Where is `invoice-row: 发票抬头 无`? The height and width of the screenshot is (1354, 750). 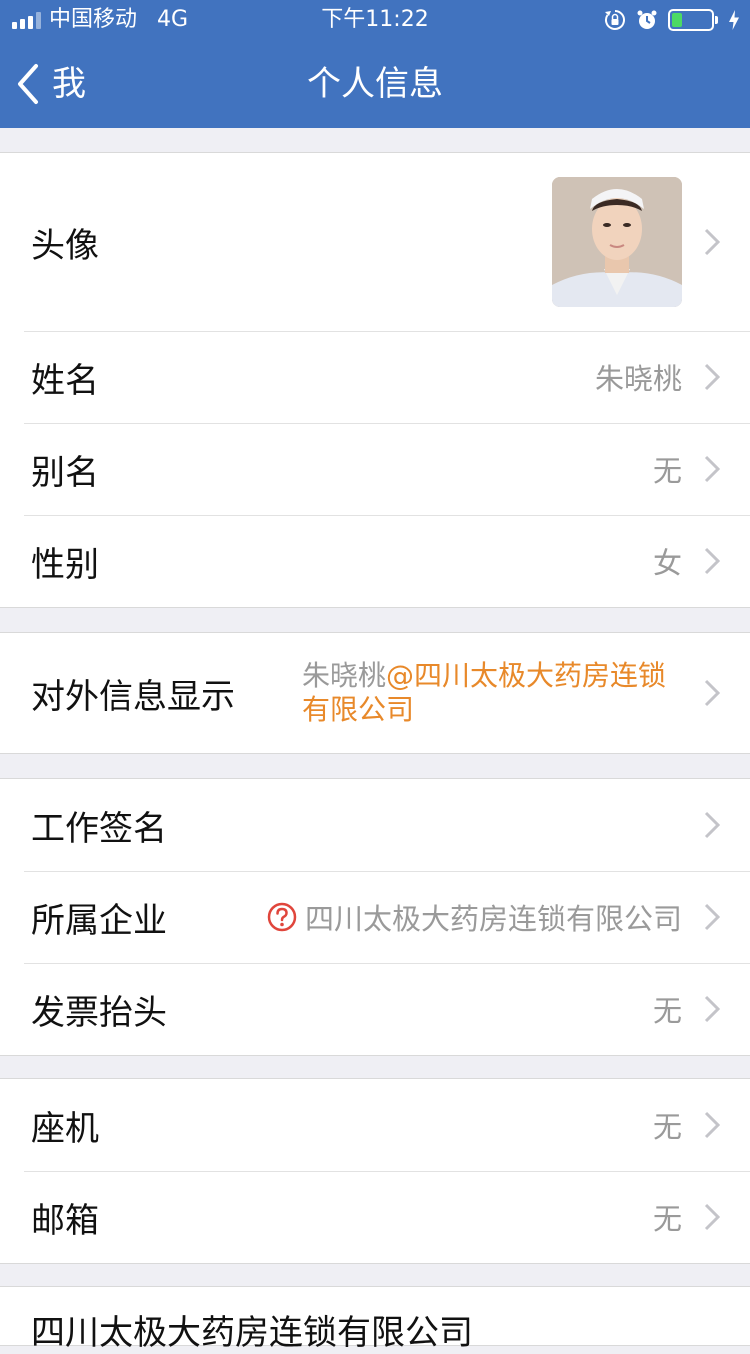 invoice-row: 发票抬头 无 is located at coordinates (375, 1009).